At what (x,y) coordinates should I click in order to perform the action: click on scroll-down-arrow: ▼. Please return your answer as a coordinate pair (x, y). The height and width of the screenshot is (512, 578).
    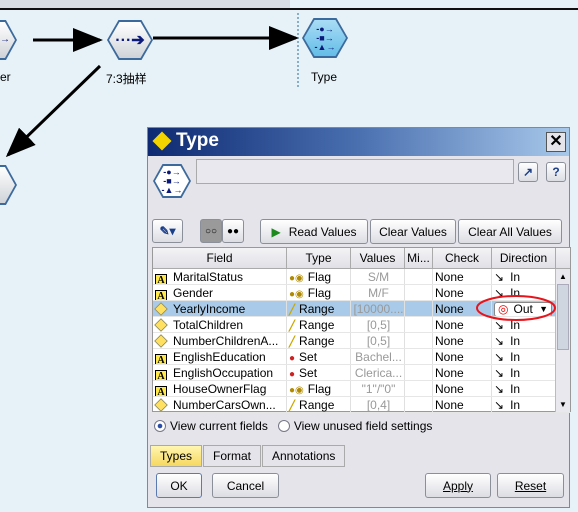
    Looking at the image, I should click on (563, 404).